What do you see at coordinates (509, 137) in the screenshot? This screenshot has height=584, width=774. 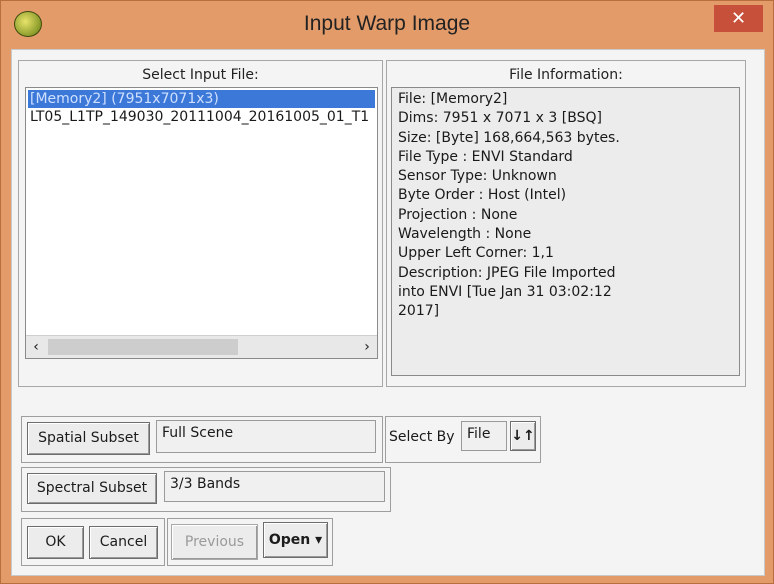 I see `info-line: Size: [Byte] 168,664,563 bytes.` at bounding box center [509, 137].